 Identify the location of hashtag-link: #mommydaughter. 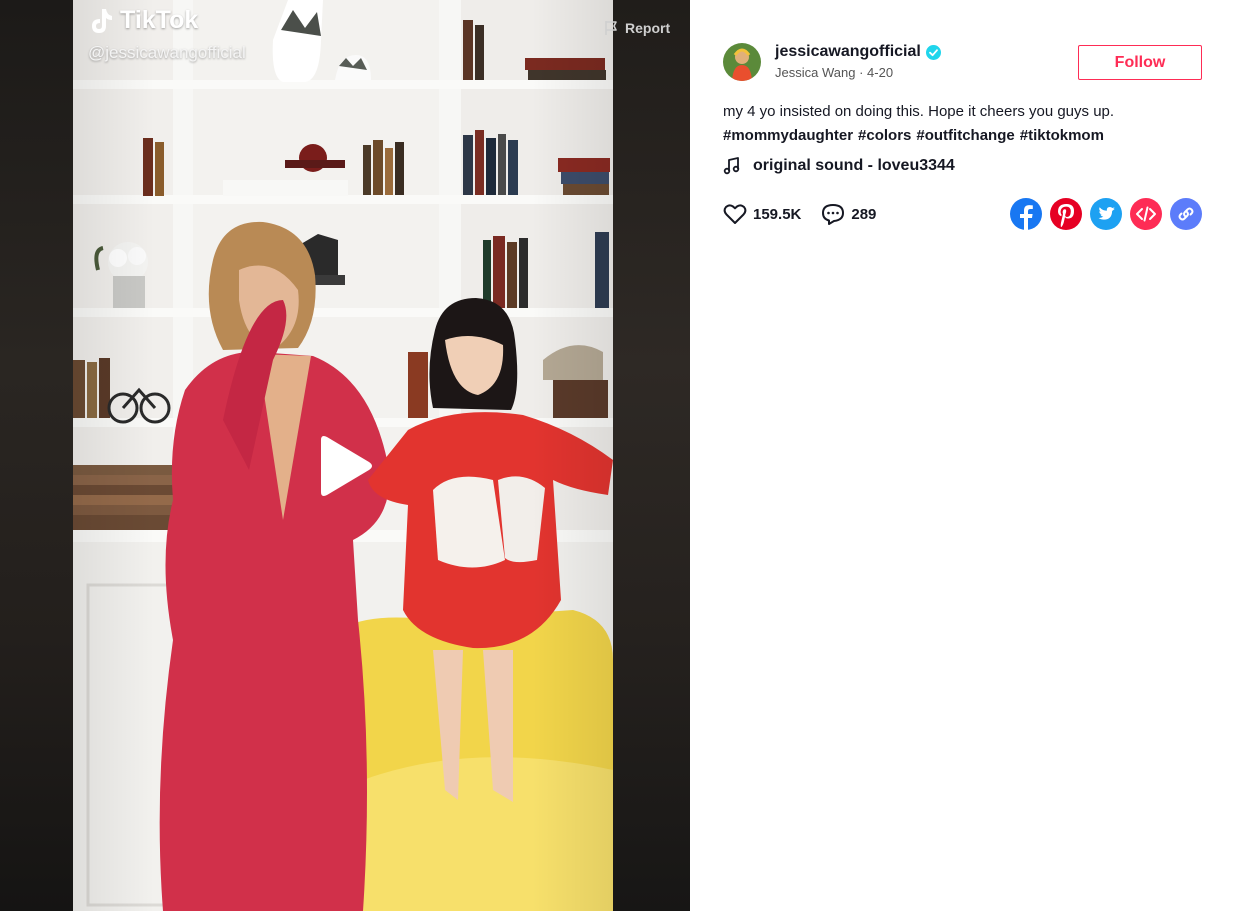
(788, 136).